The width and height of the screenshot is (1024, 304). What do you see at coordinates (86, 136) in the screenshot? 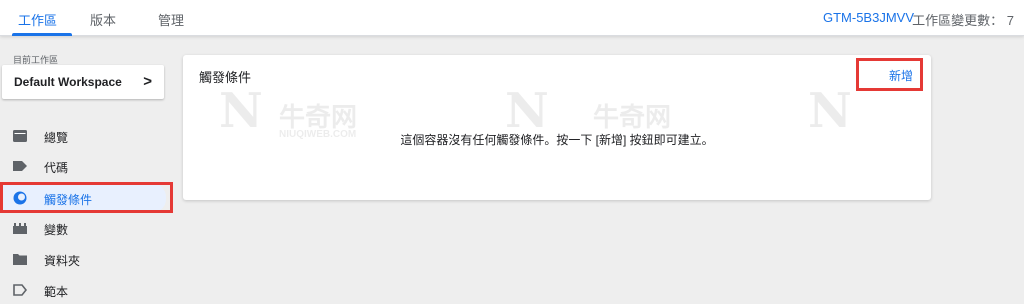
I see `sidebar-item-overview: 總覽` at bounding box center [86, 136].